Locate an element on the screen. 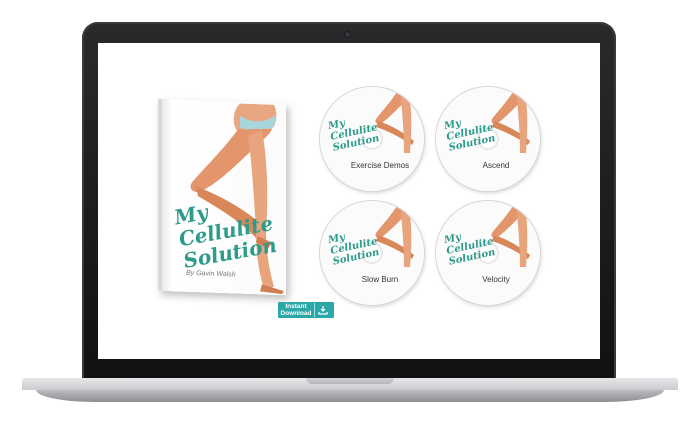 Image resolution: width=700 pixels, height=428 pixels. disc-label: Exercise Demos is located at coordinates (380, 165).